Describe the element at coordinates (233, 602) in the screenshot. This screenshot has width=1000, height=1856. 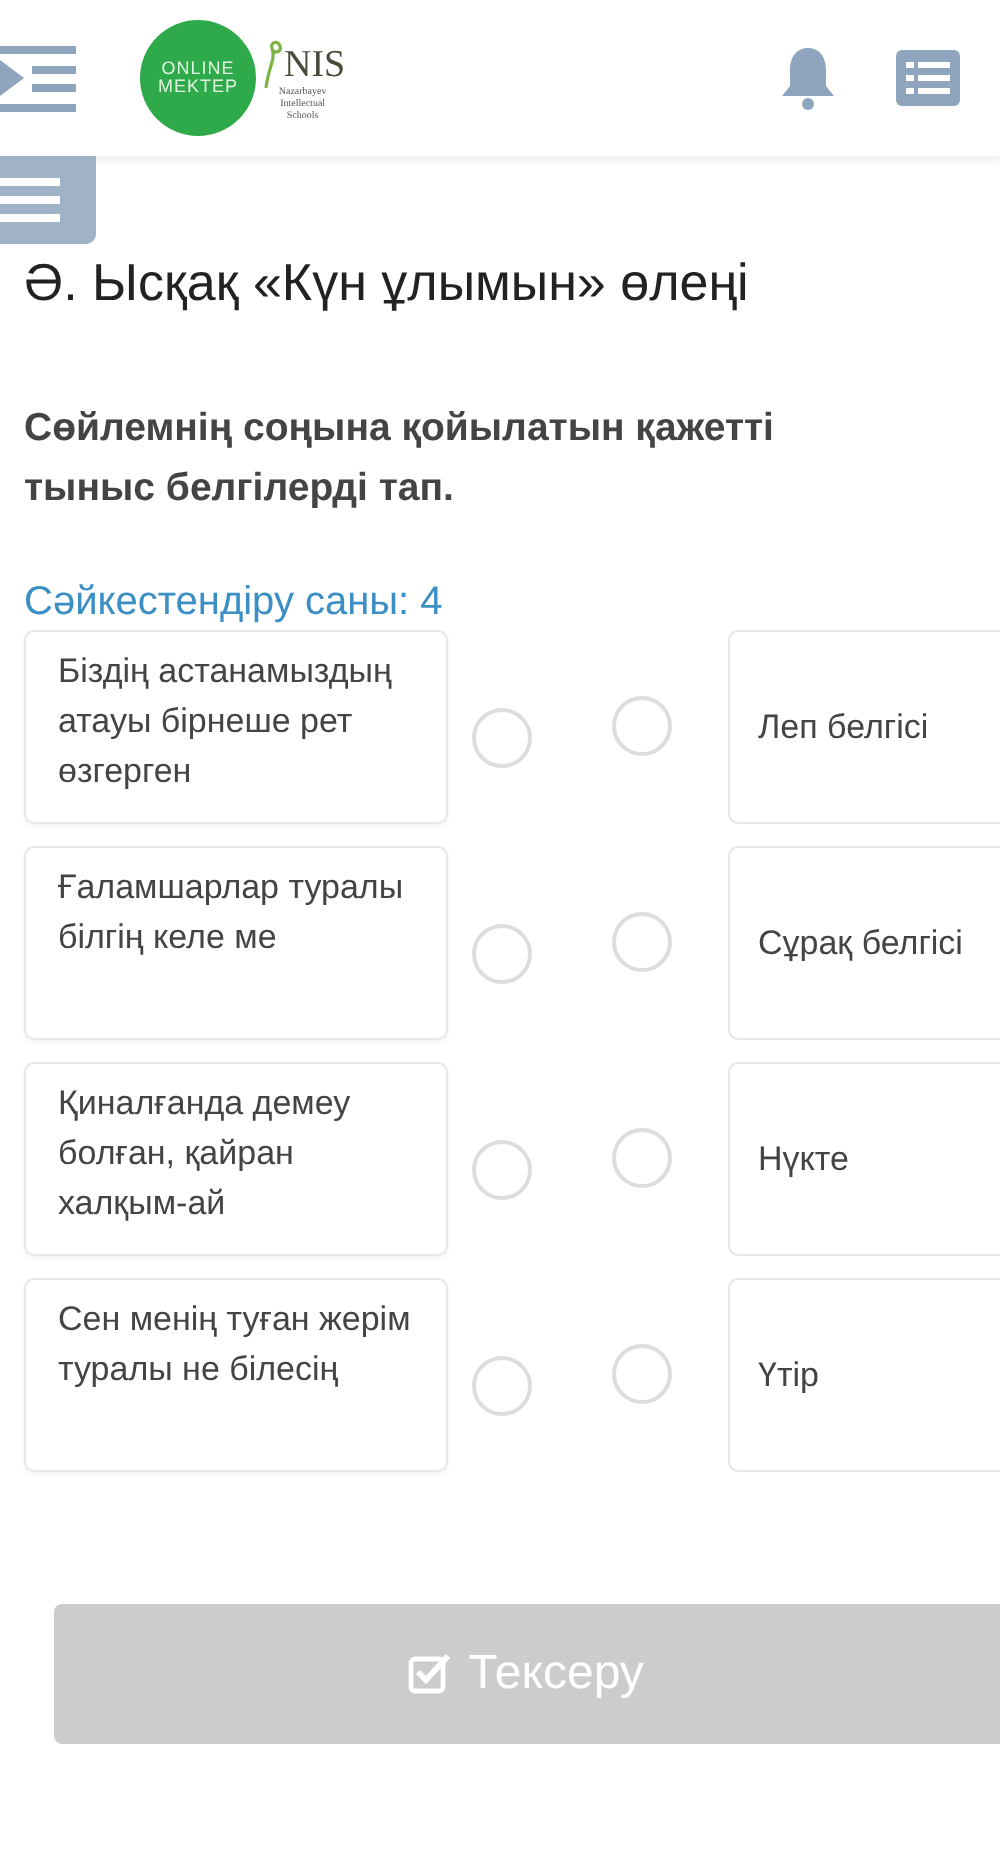
I see `match-count: Сәйкестендіру саны: 4` at that location.